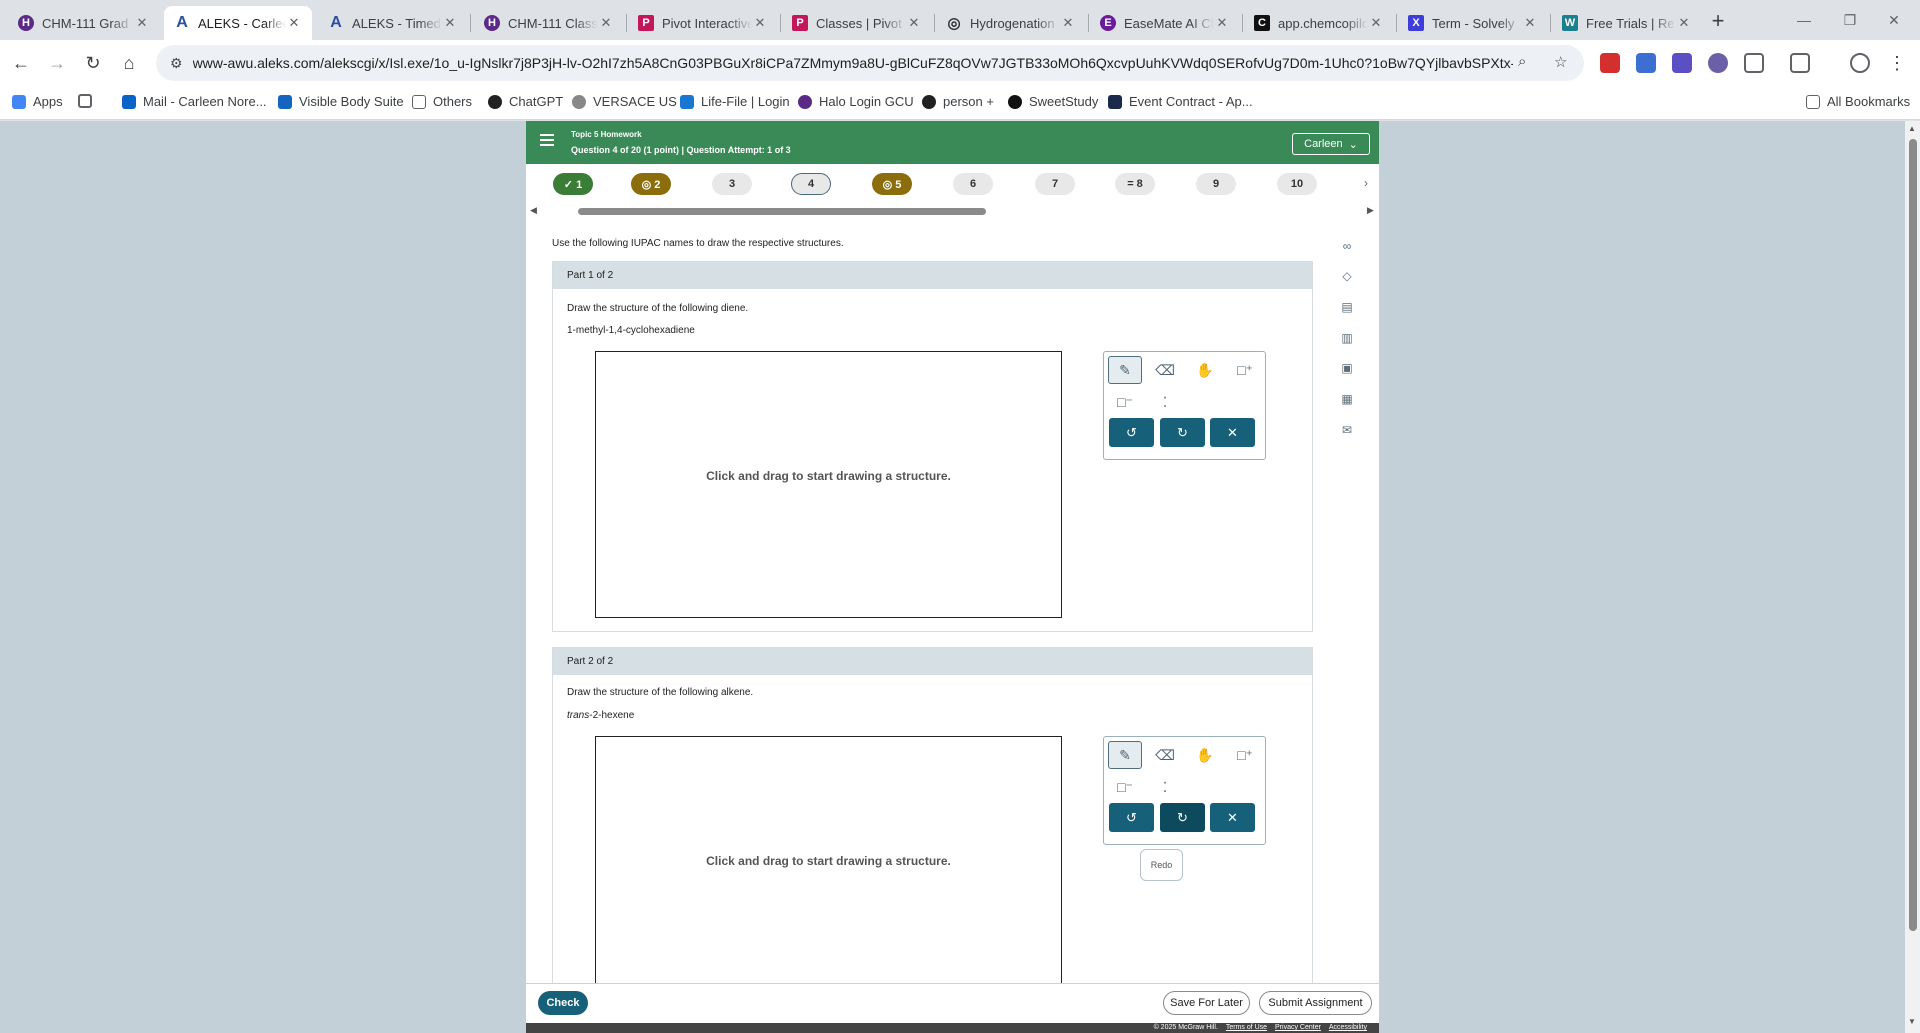  Describe the element at coordinates (651, 184) in the screenshot. I see `question-button-2: ◎ 2` at that location.